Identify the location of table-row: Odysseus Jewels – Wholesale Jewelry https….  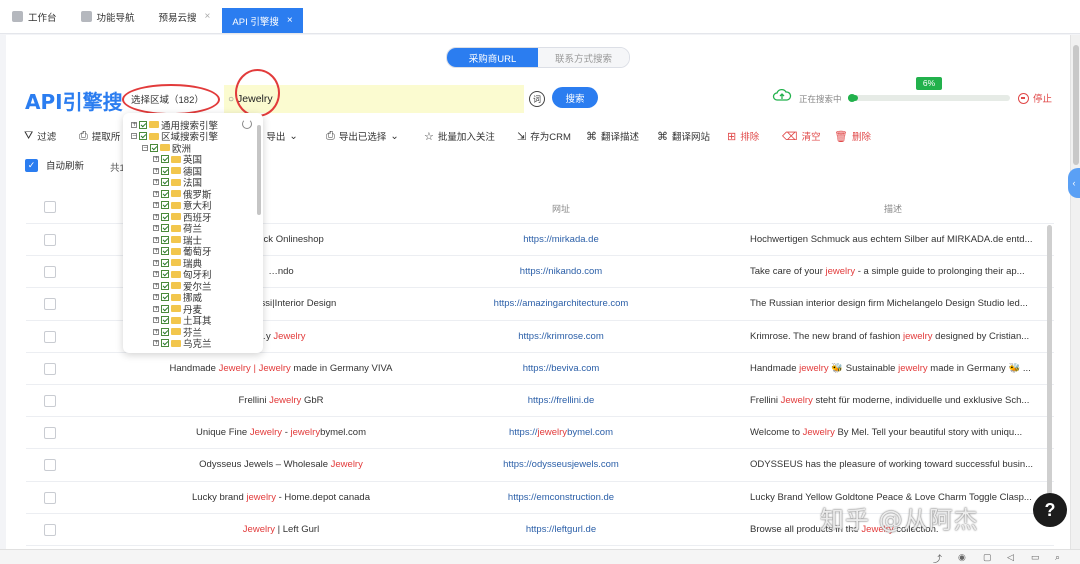
(540, 465).